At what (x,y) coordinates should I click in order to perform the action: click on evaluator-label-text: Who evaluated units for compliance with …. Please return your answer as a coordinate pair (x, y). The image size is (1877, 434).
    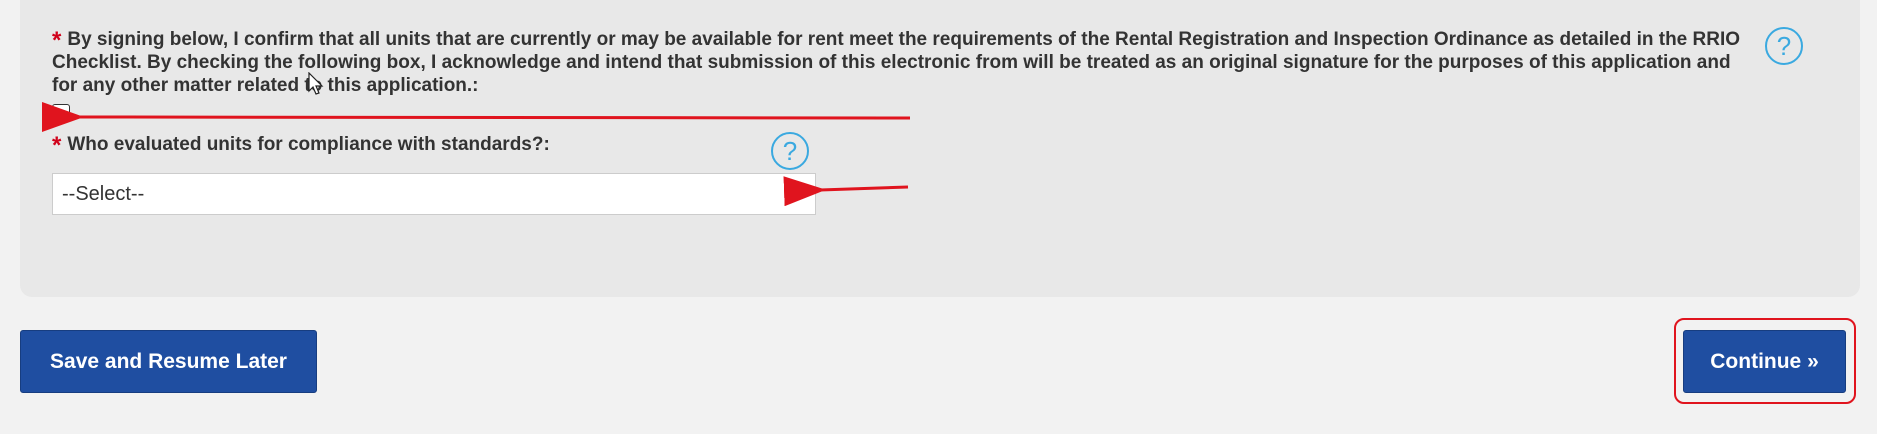
    Looking at the image, I should click on (308, 144).